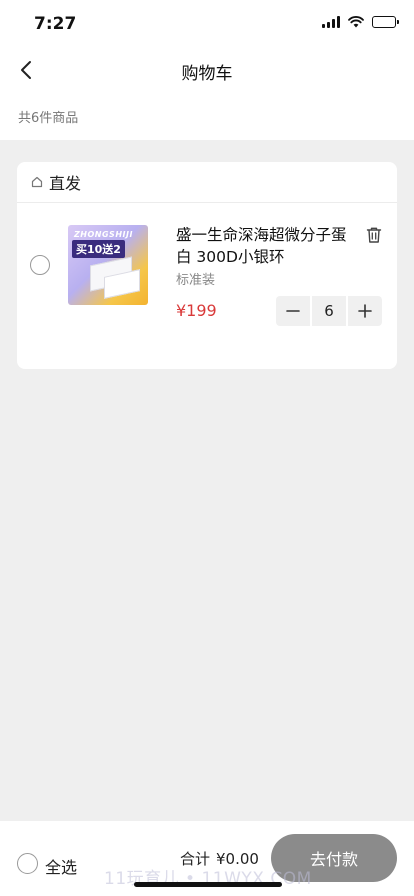 This screenshot has height=896, width=414. I want to click on checkout-button: 去付款, so click(334, 858).